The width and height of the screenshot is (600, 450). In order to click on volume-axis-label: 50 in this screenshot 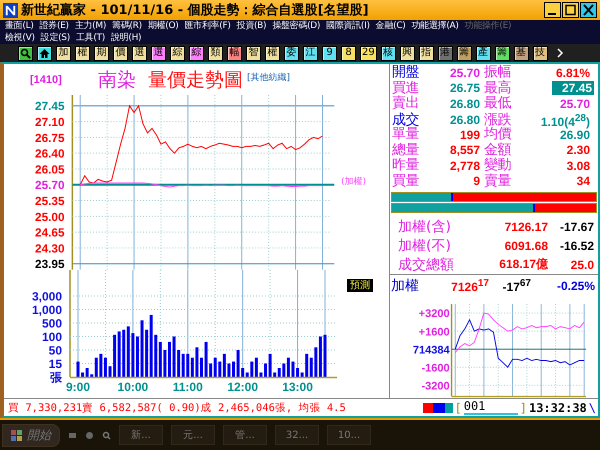, I will do `click(55, 351)`.